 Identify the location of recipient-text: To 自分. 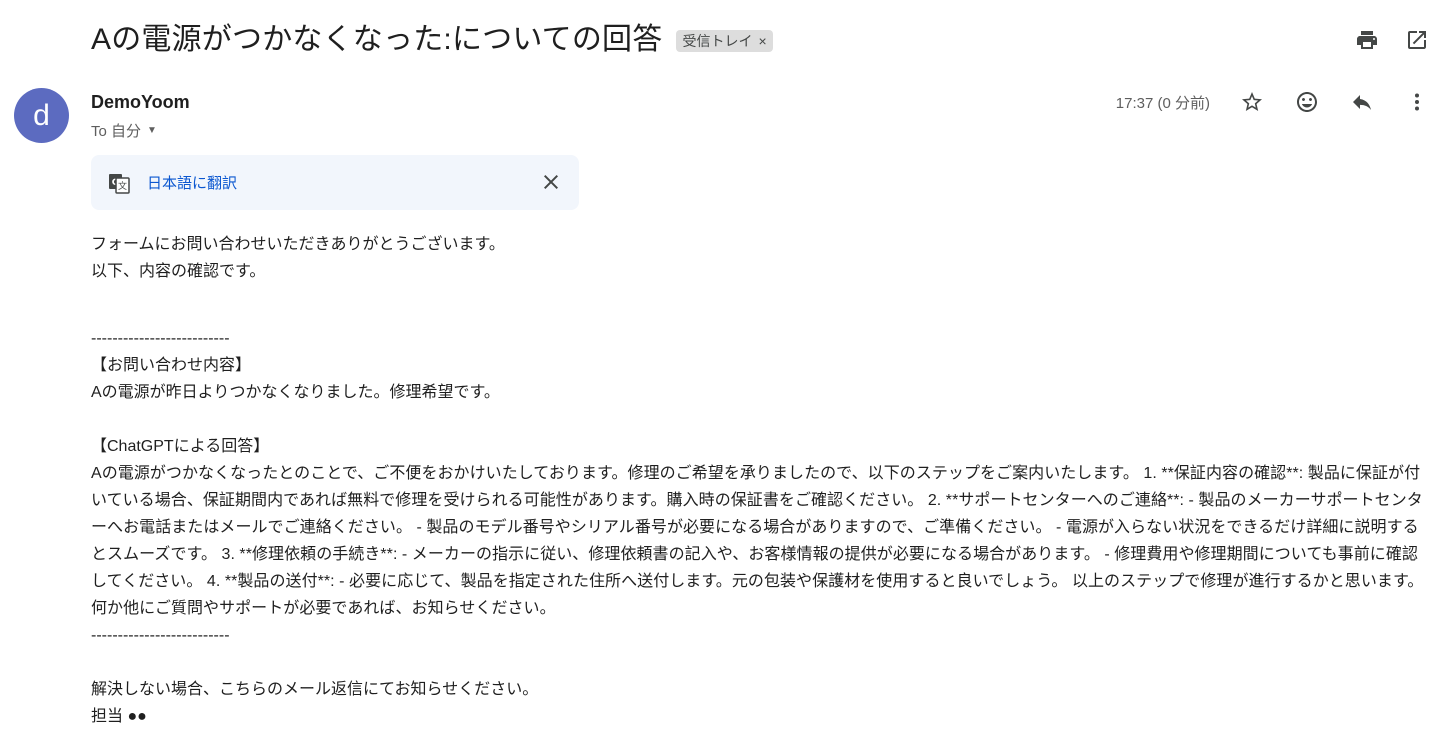
(116, 131).